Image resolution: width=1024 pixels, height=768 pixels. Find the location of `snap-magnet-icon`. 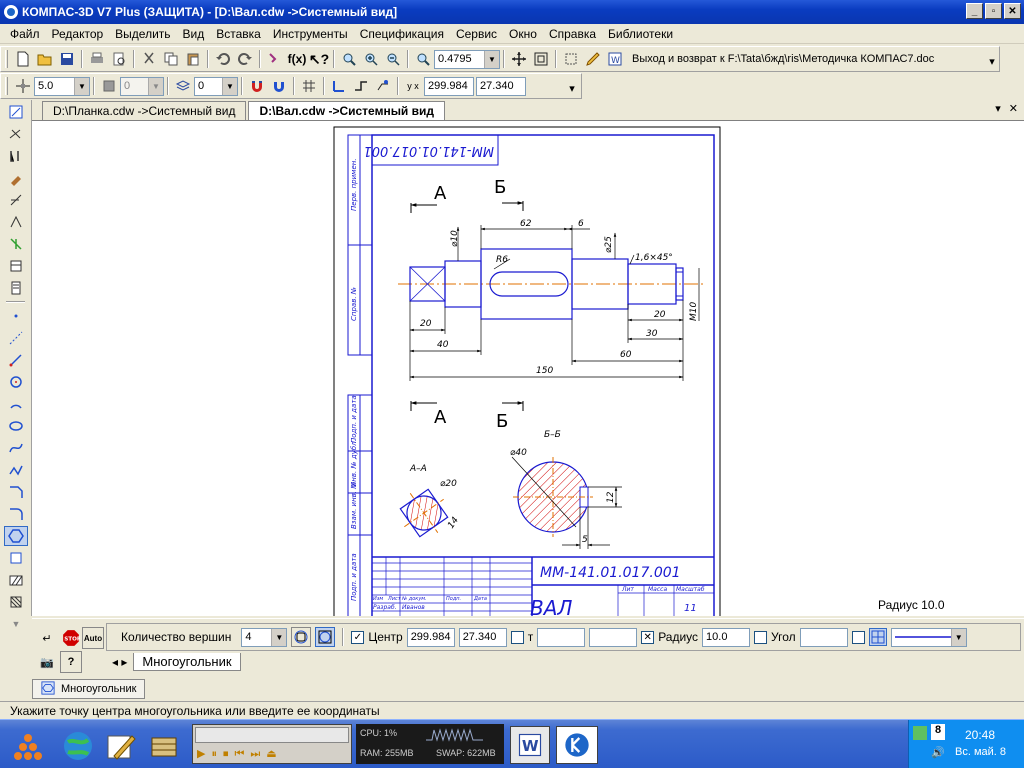

snap-magnet-icon is located at coordinates (257, 86).